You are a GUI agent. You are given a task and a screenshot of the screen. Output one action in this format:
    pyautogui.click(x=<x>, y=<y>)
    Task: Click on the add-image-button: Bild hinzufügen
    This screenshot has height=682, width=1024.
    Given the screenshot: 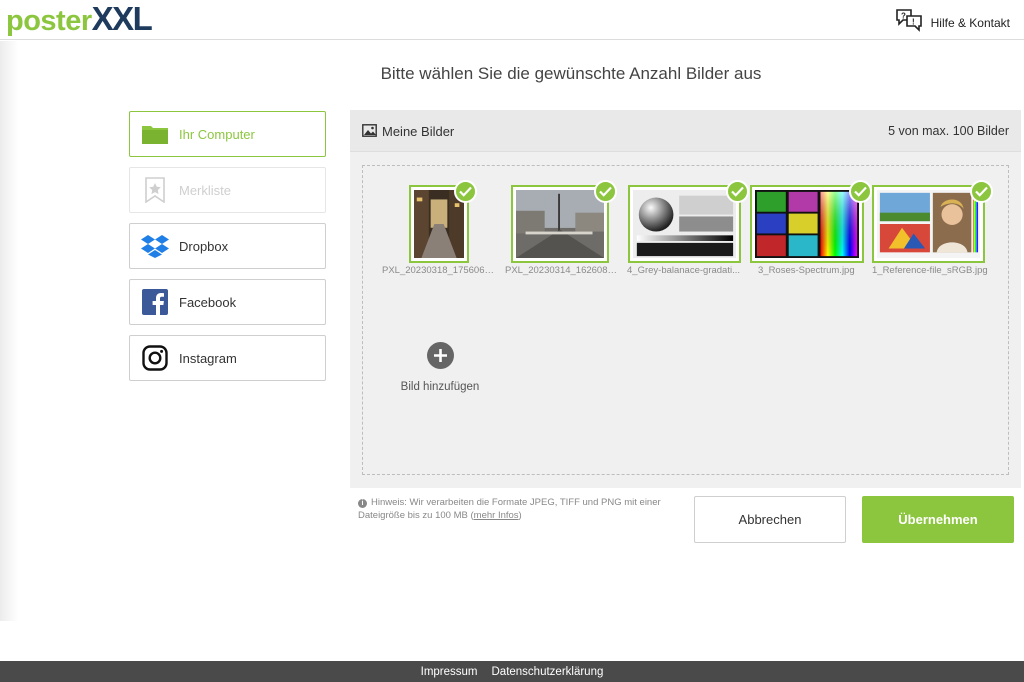 What is the action you would take?
    pyautogui.click(x=440, y=367)
    